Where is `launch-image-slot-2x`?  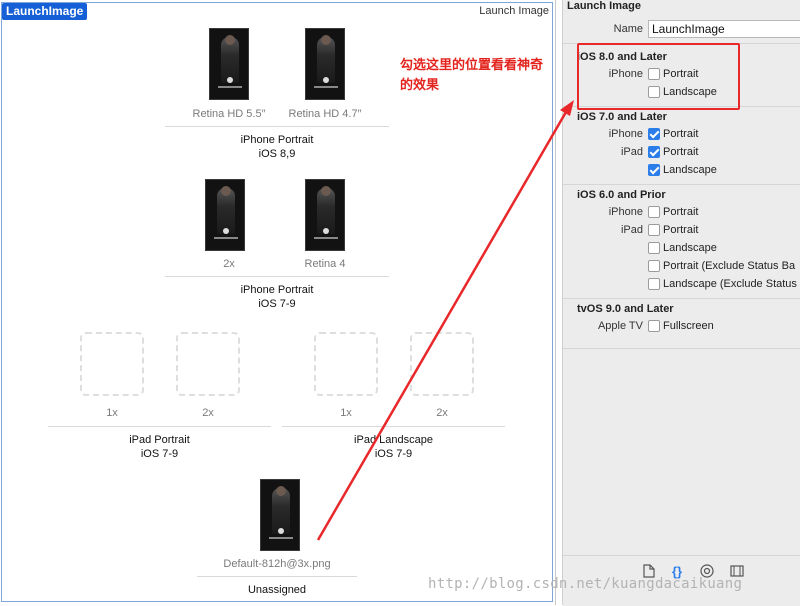
launch-image-slot-2x is located at coordinates (225, 215).